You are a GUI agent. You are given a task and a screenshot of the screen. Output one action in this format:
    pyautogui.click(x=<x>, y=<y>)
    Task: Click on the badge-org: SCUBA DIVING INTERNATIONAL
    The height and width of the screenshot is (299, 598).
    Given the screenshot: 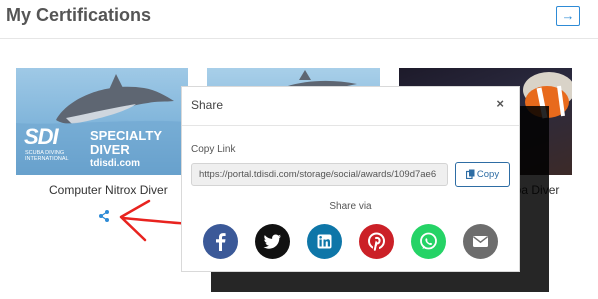 What is the action you would take?
    pyautogui.click(x=47, y=156)
    